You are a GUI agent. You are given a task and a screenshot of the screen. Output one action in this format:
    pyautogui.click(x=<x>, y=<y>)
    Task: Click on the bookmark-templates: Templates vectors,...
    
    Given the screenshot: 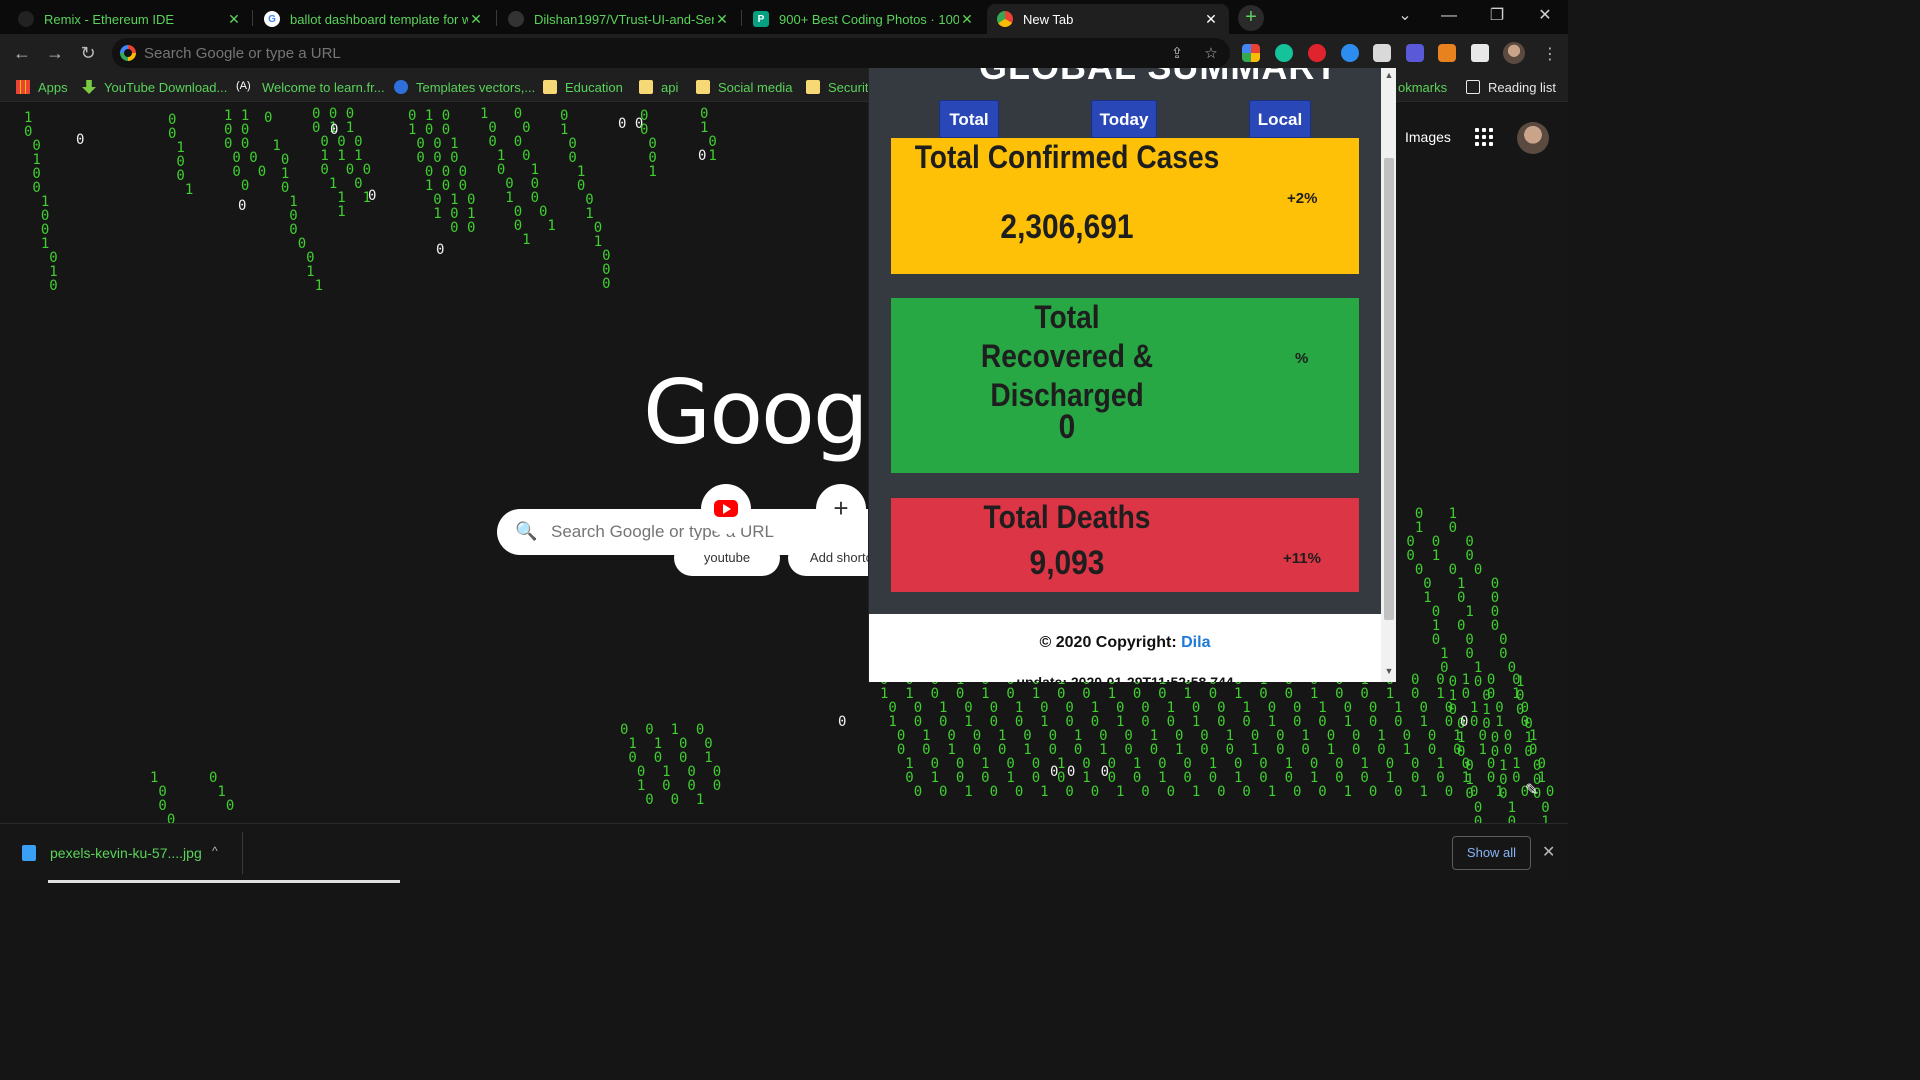 What is the action you would take?
    pyautogui.click(x=464, y=87)
    